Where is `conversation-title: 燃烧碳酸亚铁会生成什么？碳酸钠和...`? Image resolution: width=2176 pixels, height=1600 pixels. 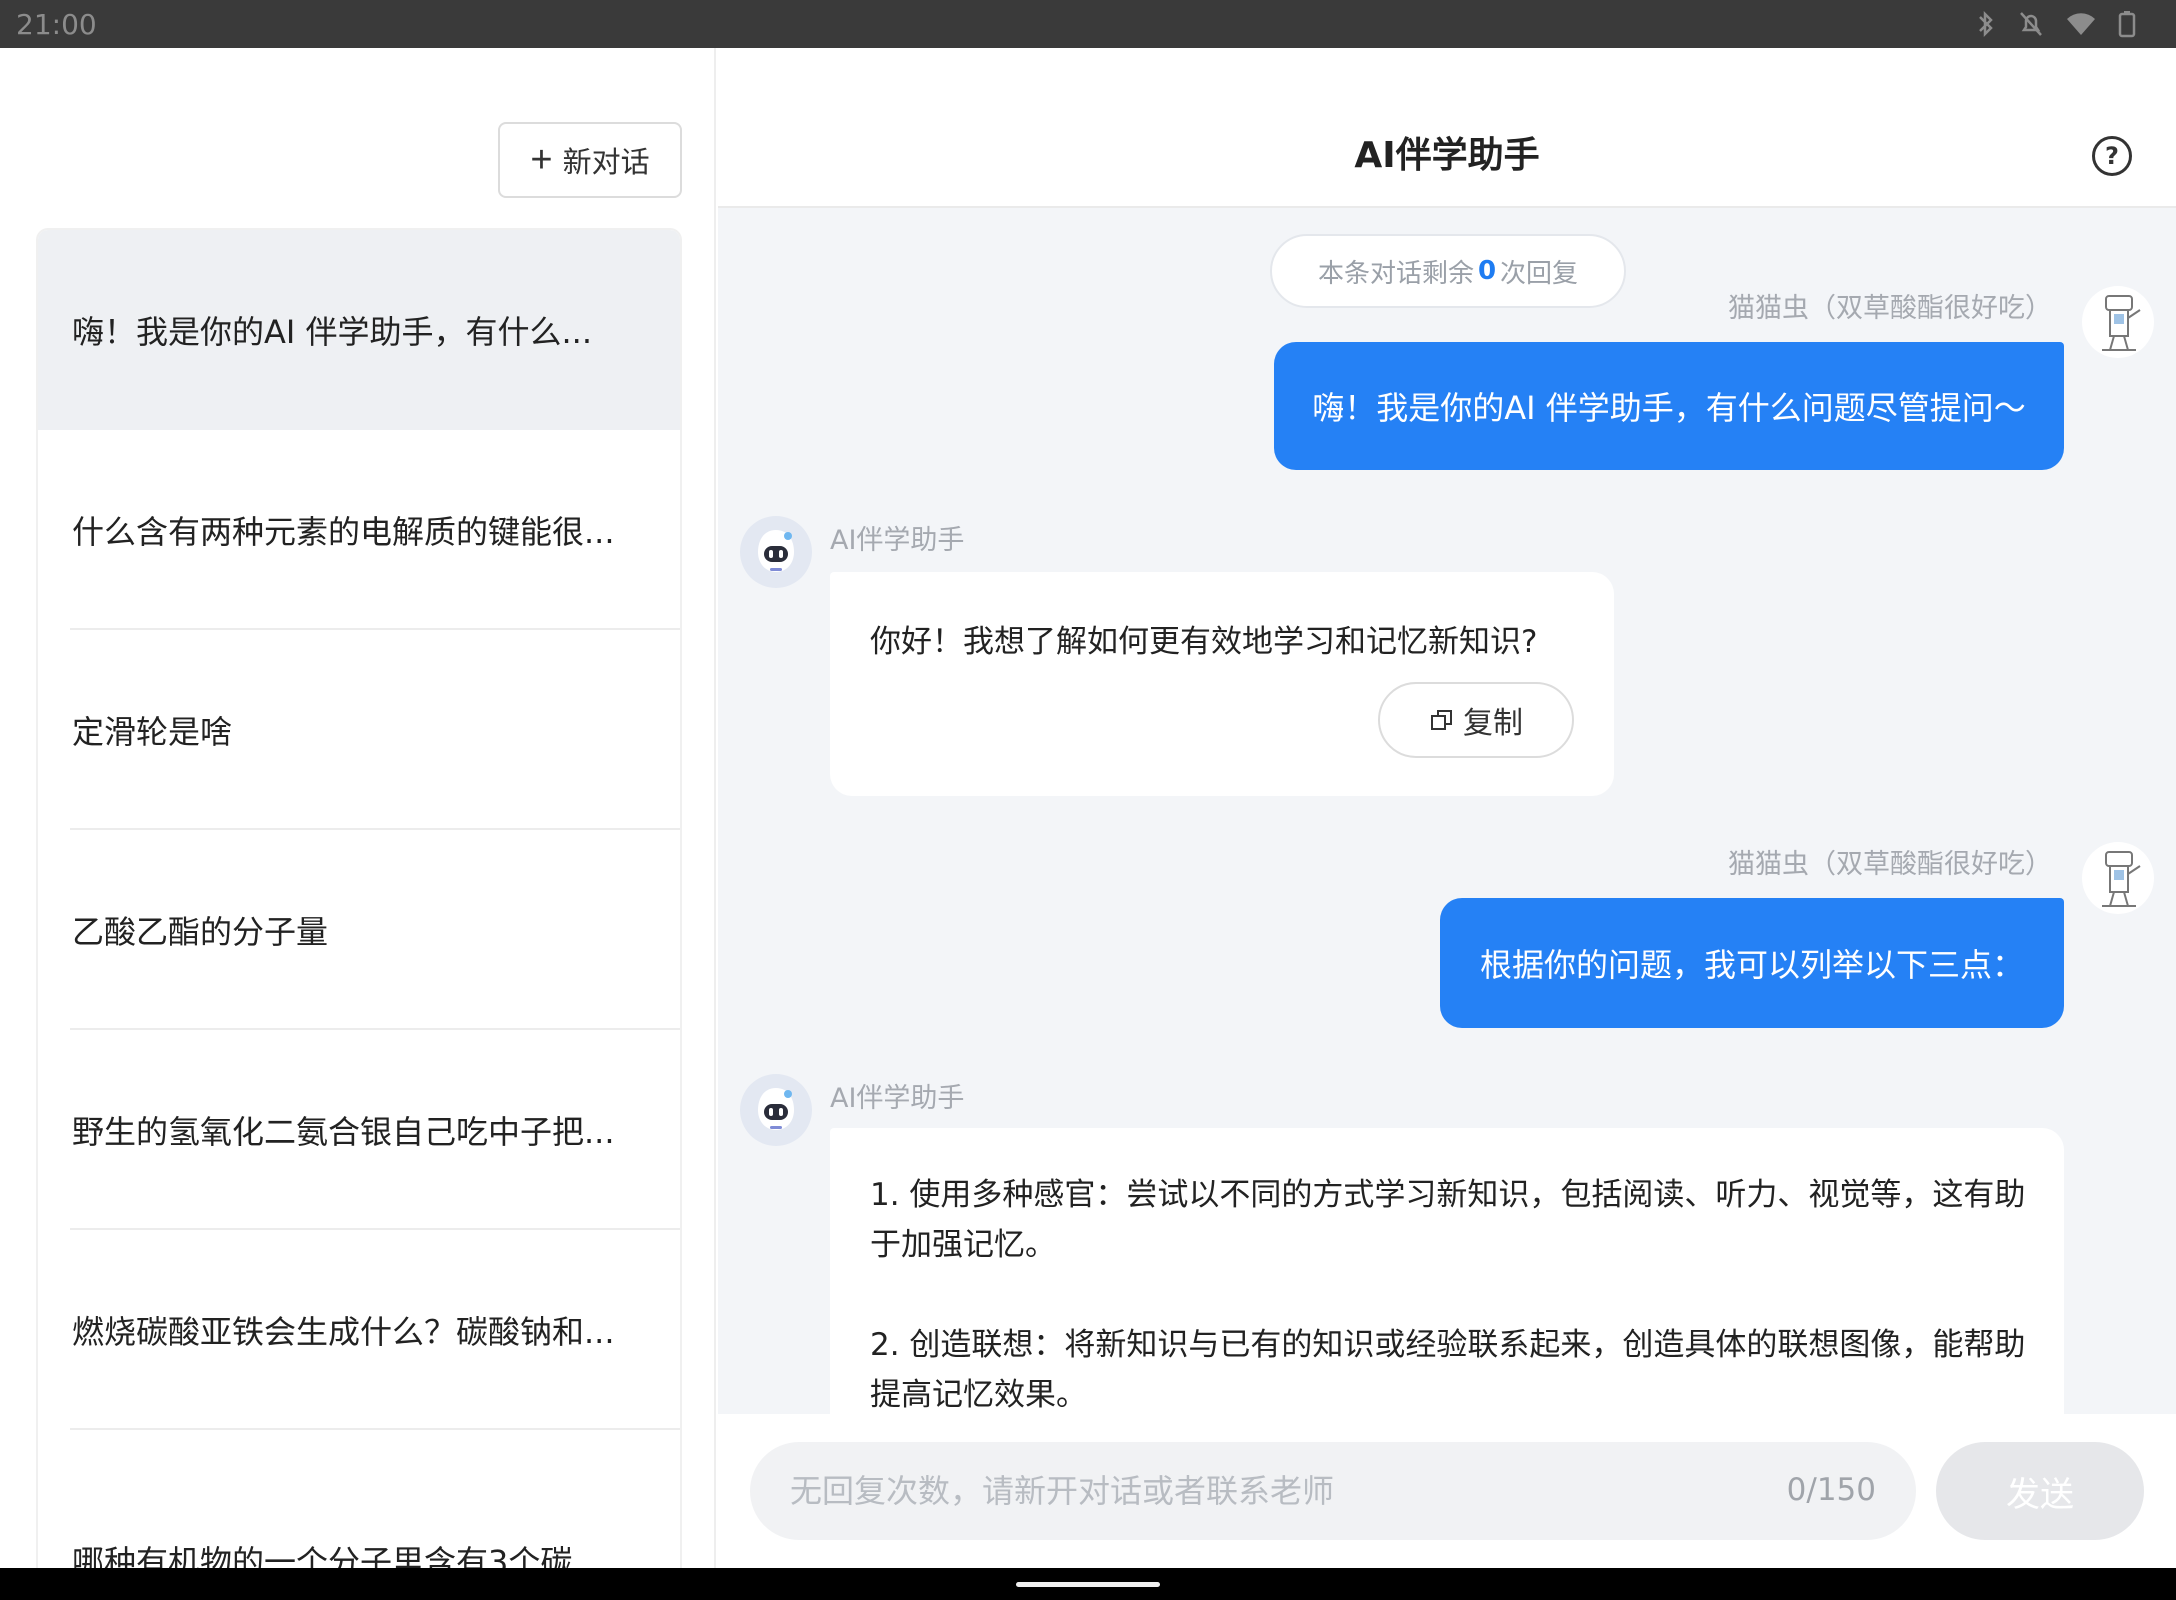
conversation-title: 燃烧碳酸亚铁会生成什么？碳酸钠和... is located at coordinates (343, 1332).